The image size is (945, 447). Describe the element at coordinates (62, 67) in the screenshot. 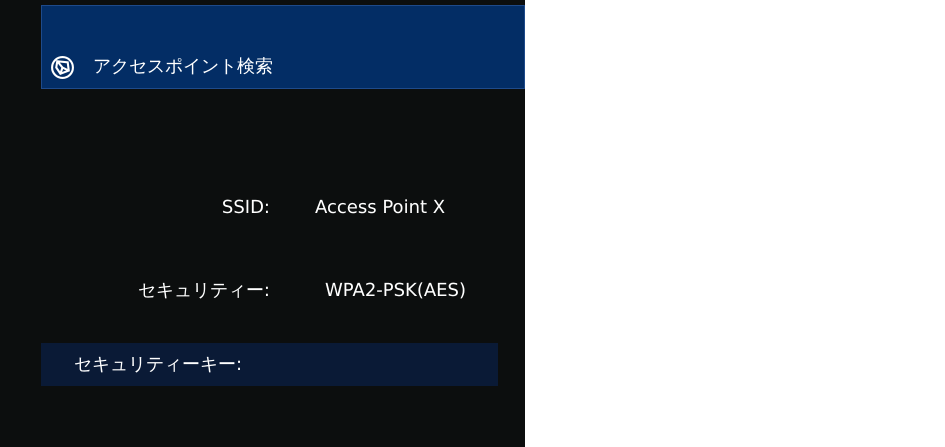

I see `globe-icon` at that location.